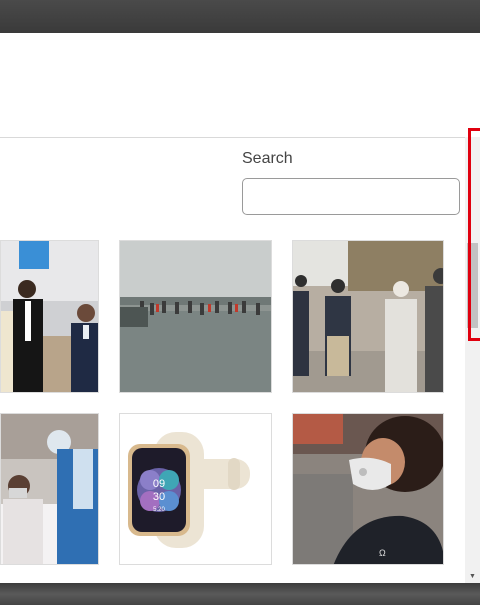 This screenshot has width=480, height=605. Describe the element at coordinates (351, 196) in the screenshot. I see `search-input` at that location.